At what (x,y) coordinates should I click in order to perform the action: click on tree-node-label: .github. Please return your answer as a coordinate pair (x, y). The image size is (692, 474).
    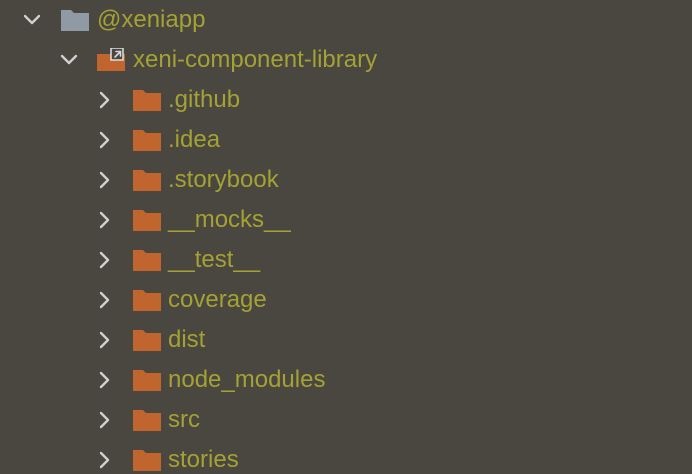
    Looking at the image, I should click on (204, 99).